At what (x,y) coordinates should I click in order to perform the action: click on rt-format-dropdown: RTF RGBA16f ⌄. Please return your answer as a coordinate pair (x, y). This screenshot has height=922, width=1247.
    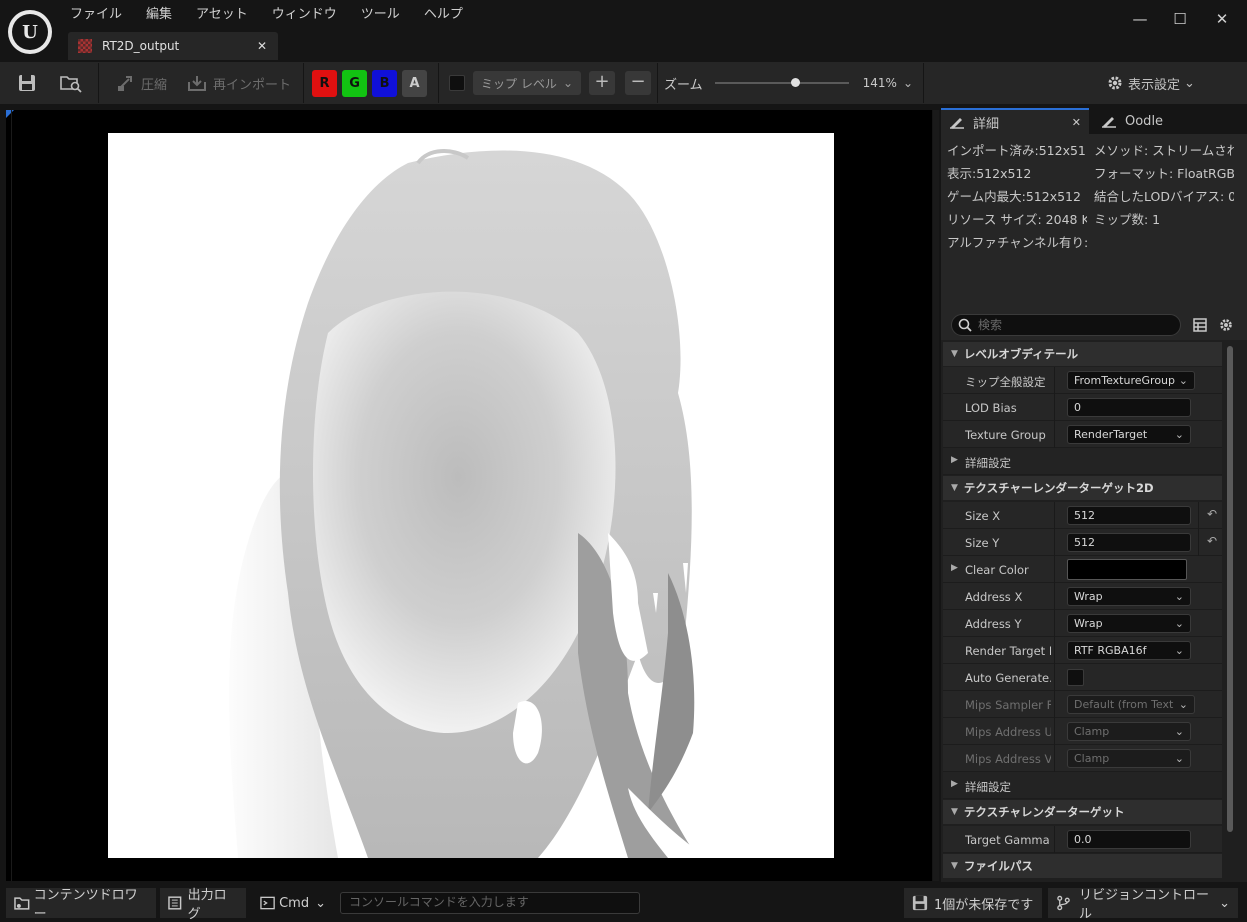
    Looking at the image, I should click on (1129, 650).